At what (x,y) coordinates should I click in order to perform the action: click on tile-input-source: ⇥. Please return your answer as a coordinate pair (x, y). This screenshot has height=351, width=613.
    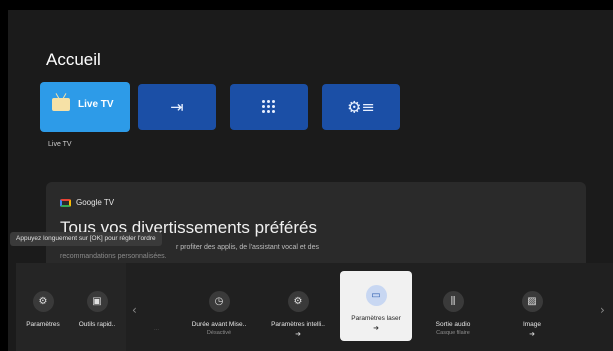
    Looking at the image, I should click on (177, 107).